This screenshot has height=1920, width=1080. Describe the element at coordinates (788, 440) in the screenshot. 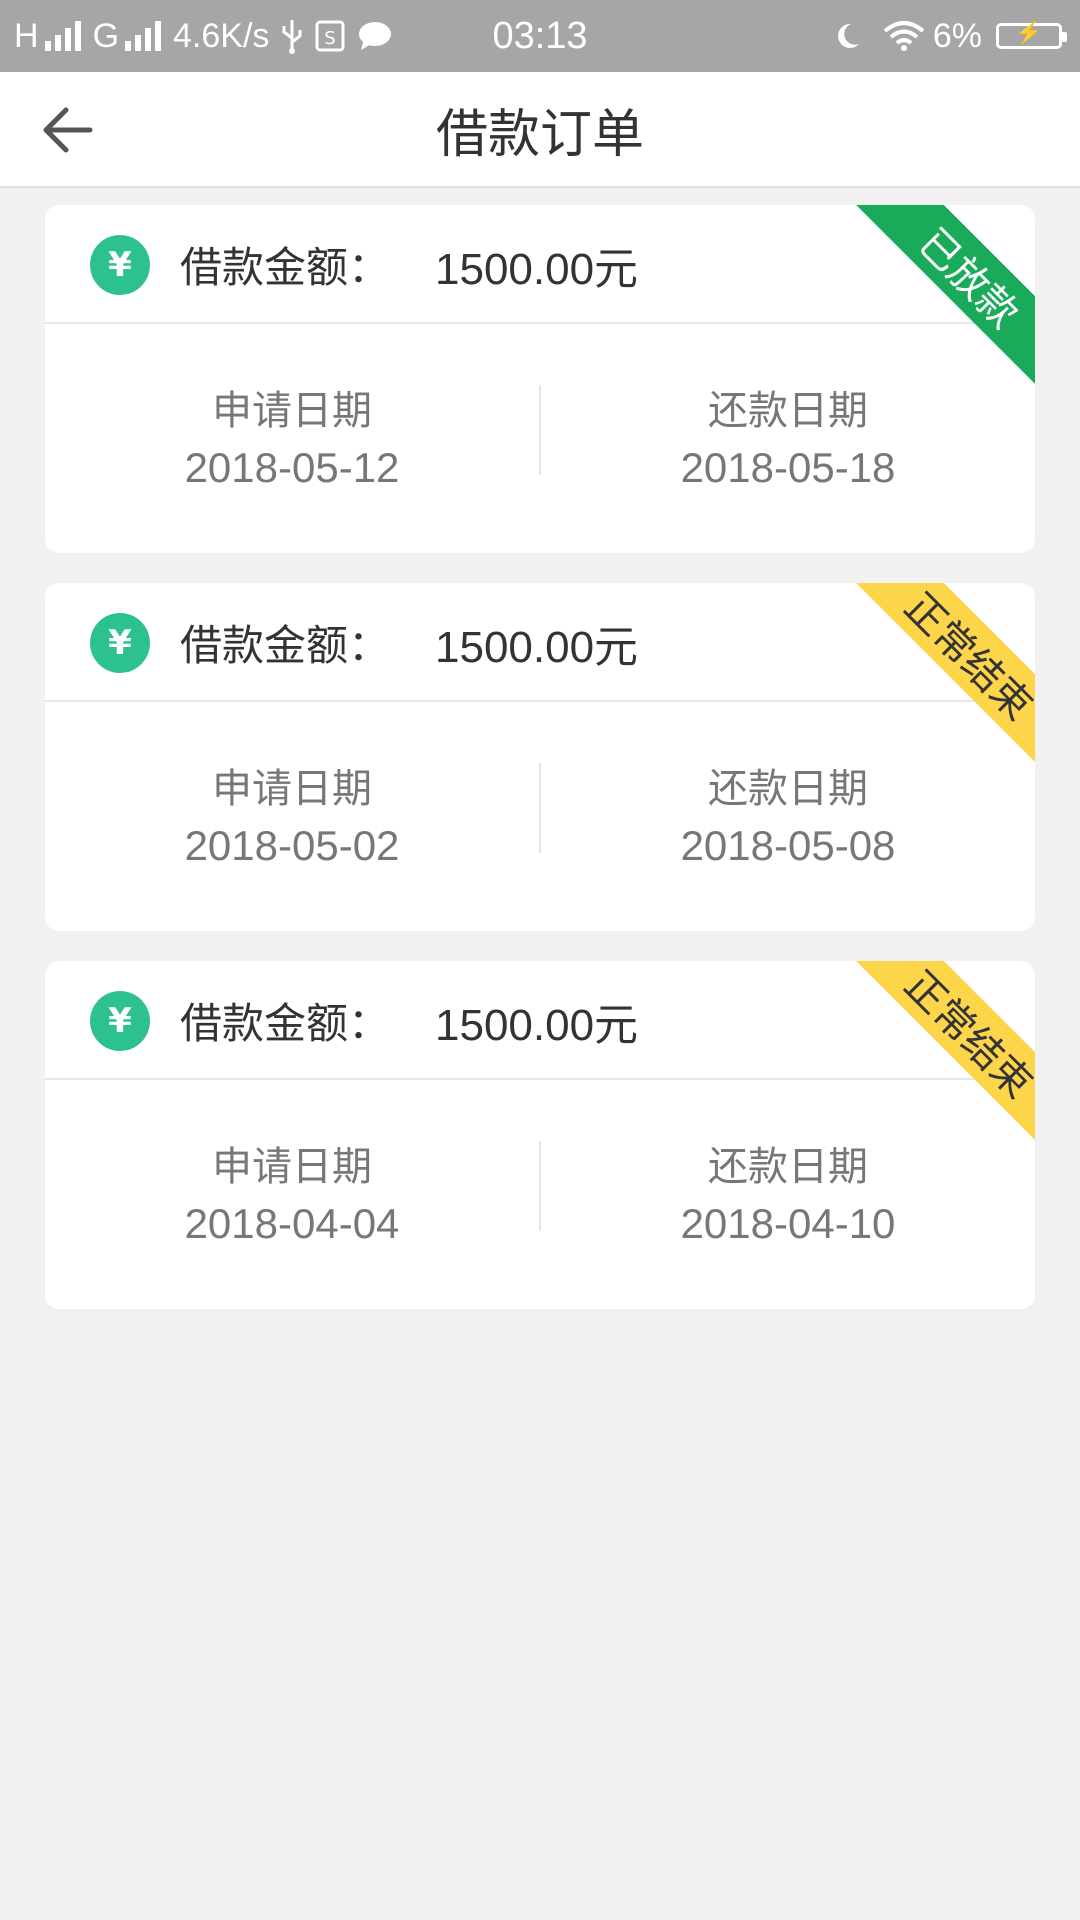

I see `repay-date-column: 还款日期 2018-05-18` at that location.